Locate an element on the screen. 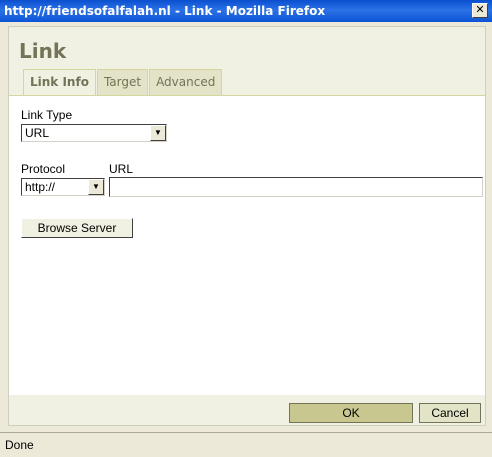 This screenshot has width=492, height=457. link-type-value: URL is located at coordinates (37, 133).